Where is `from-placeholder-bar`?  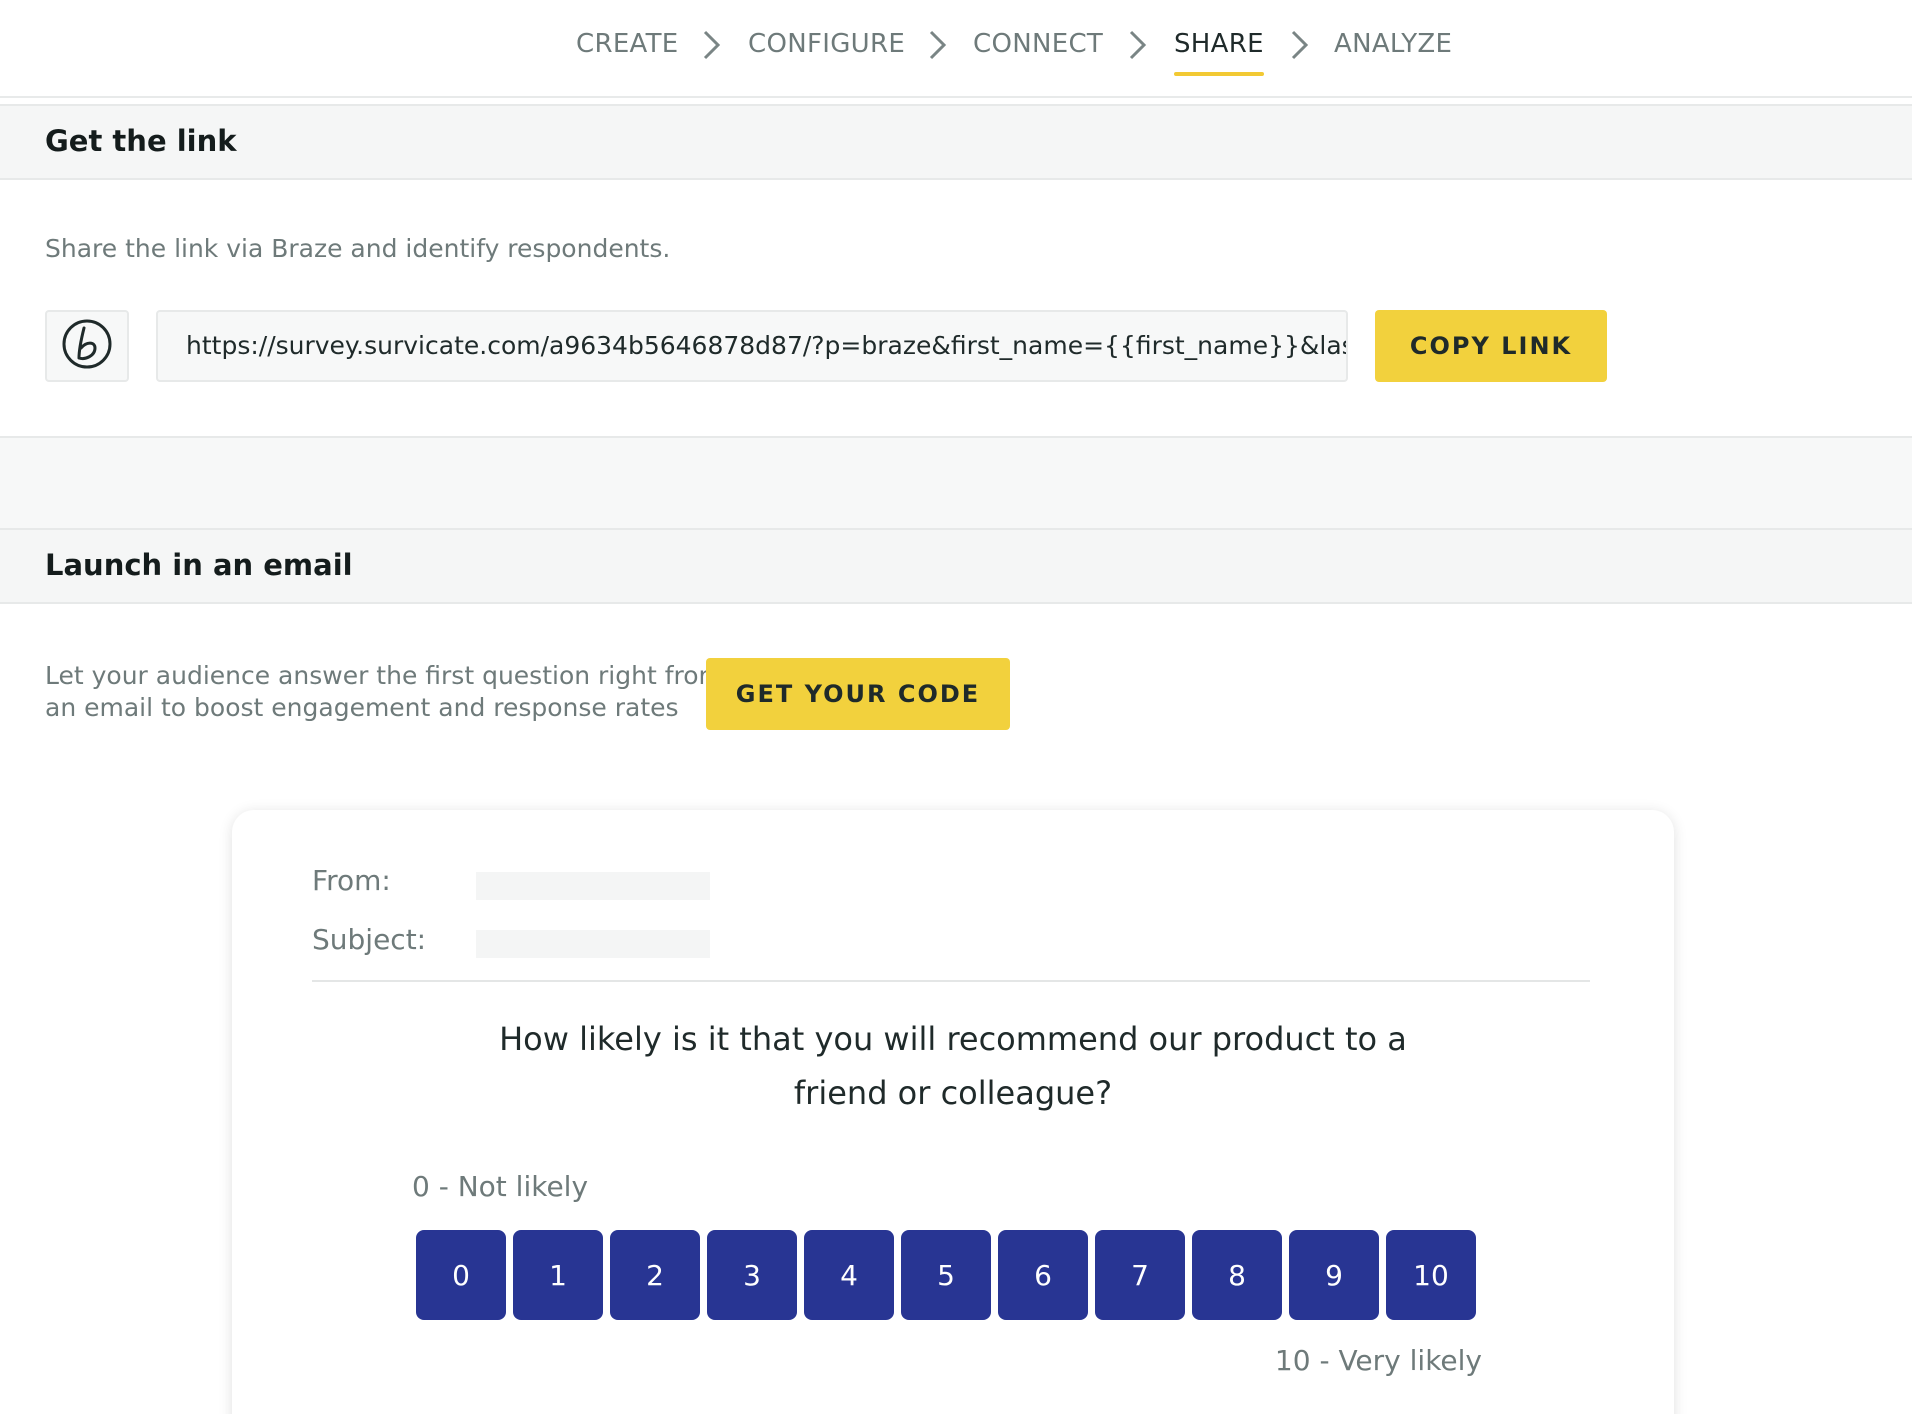 from-placeholder-bar is located at coordinates (593, 886).